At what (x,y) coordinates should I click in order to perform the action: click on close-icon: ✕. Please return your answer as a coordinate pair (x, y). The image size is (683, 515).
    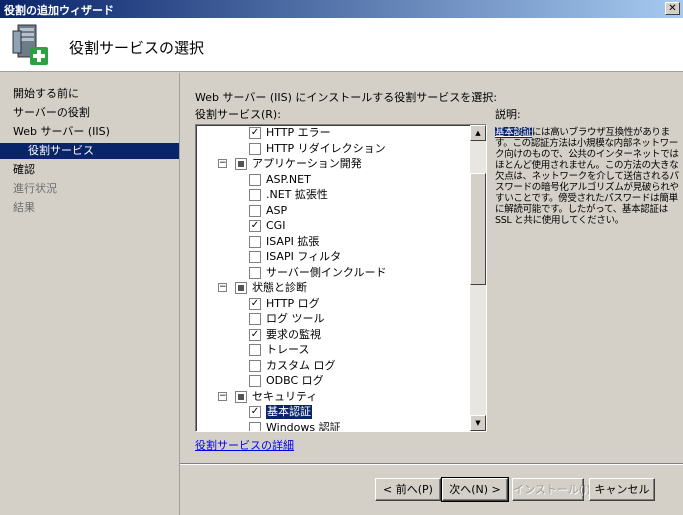
    Looking at the image, I should click on (672, 8).